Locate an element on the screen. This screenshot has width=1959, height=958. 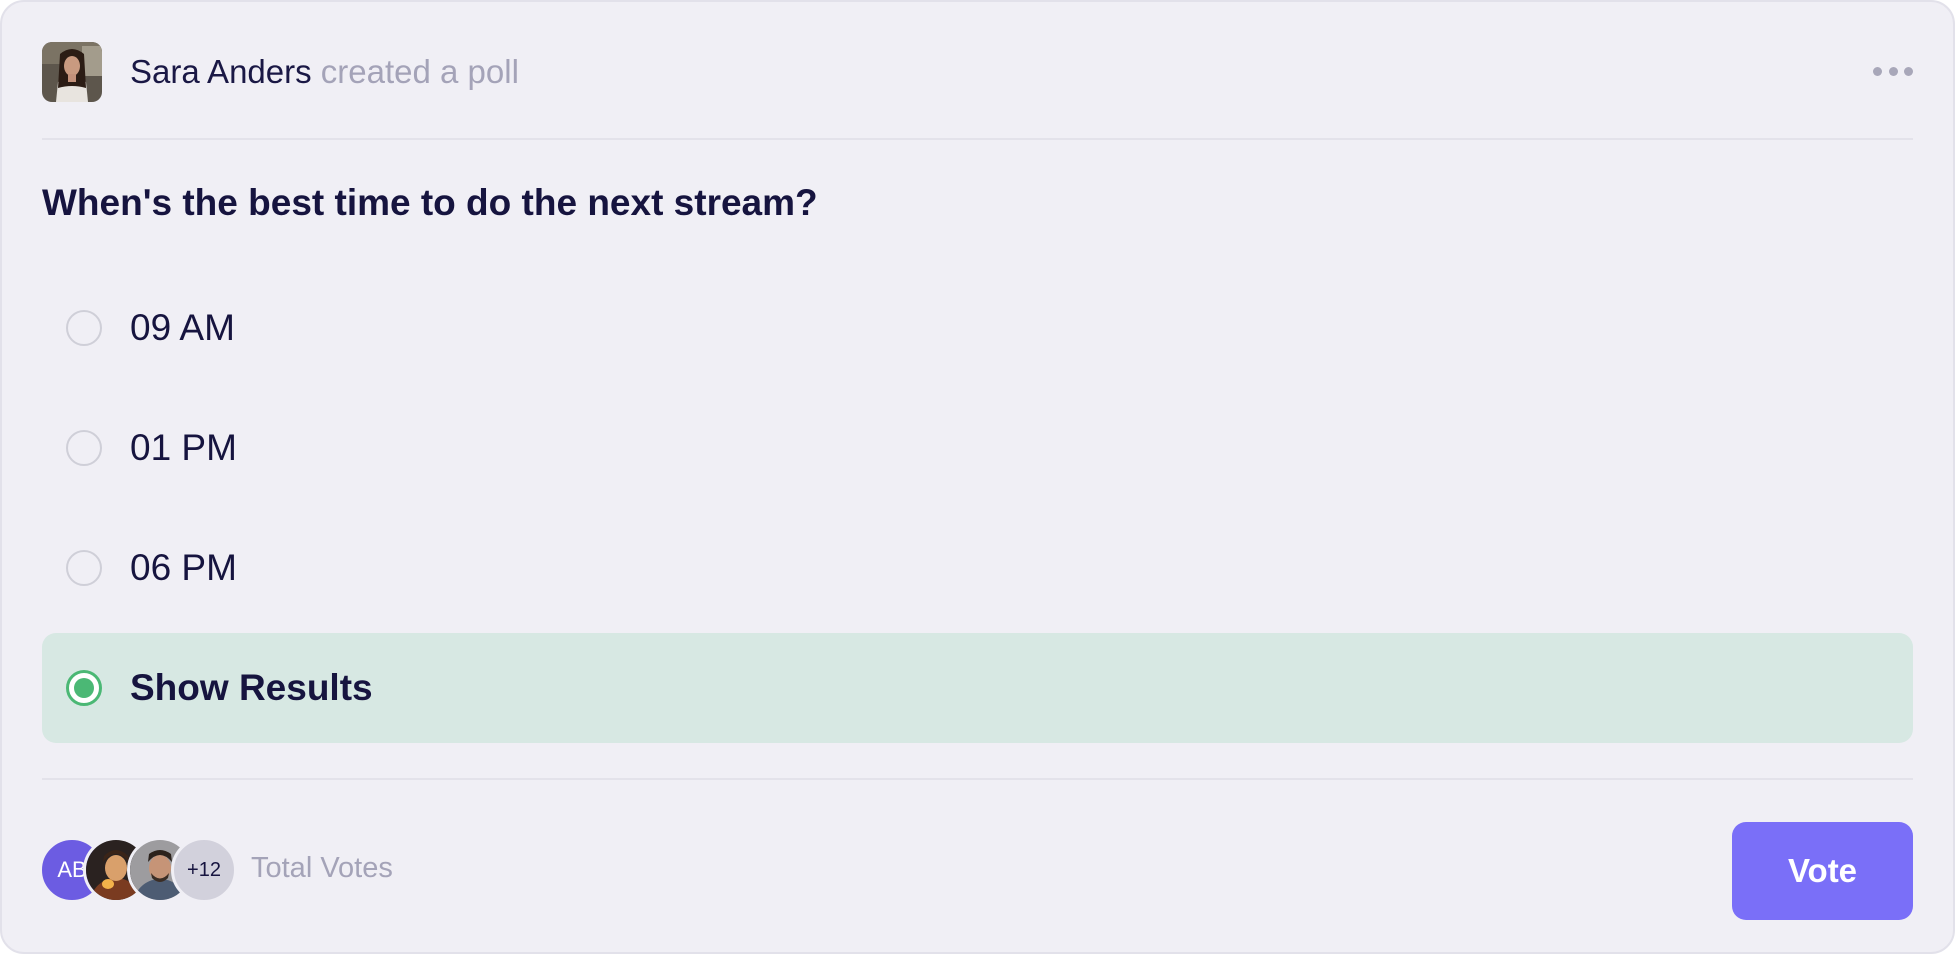
poll-option-label: Show Results is located at coordinates (251, 687).